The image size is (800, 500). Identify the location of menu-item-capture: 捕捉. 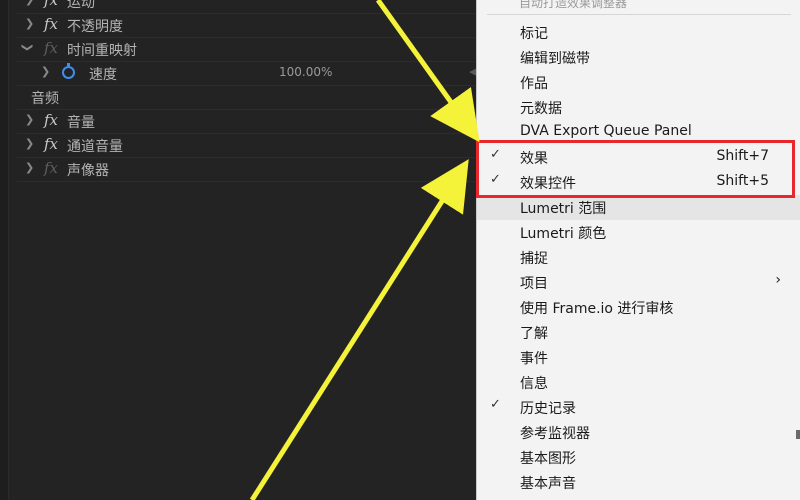
(638, 257).